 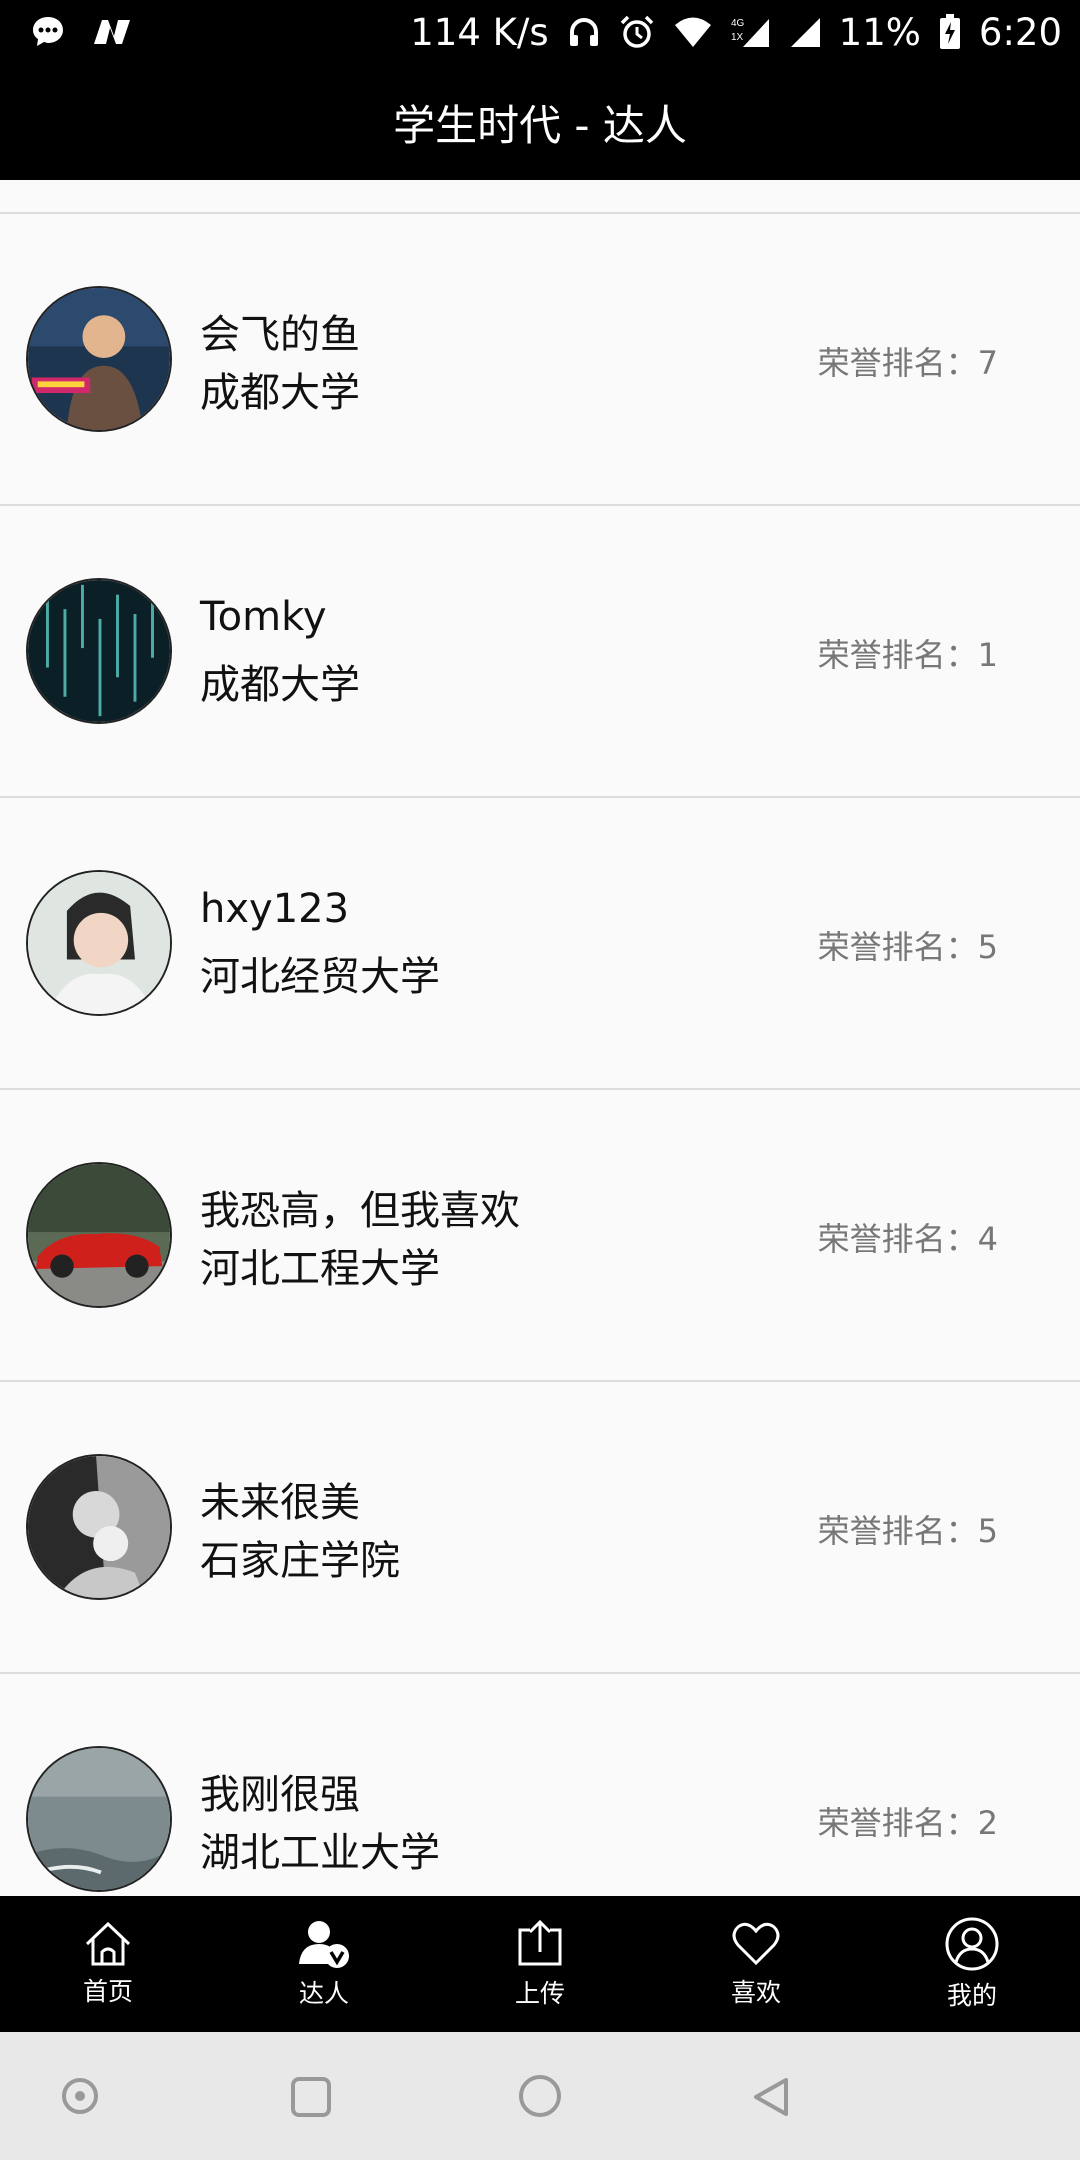 I want to click on user-name: 未来很美, so click(x=280, y=1503).